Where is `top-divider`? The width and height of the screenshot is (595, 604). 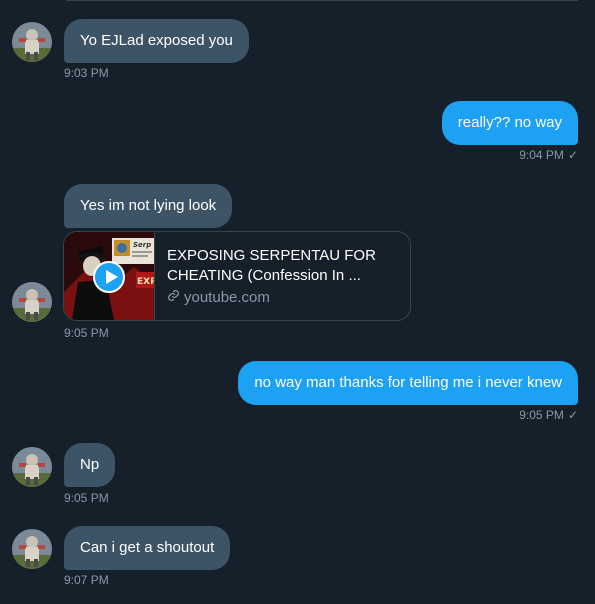
top-divider is located at coordinates (322, 0).